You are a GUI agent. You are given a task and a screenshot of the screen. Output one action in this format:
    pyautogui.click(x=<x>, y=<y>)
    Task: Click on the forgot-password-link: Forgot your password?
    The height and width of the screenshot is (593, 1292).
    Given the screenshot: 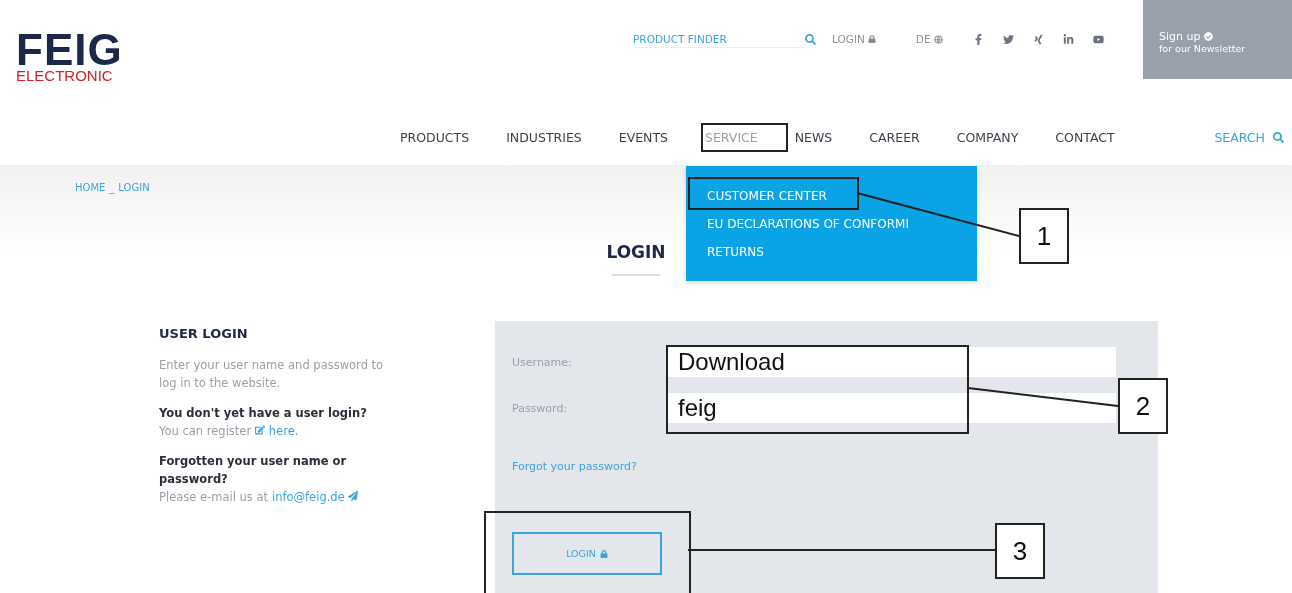 What is the action you would take?
    pyautogui.click(x=574, y=466)
    